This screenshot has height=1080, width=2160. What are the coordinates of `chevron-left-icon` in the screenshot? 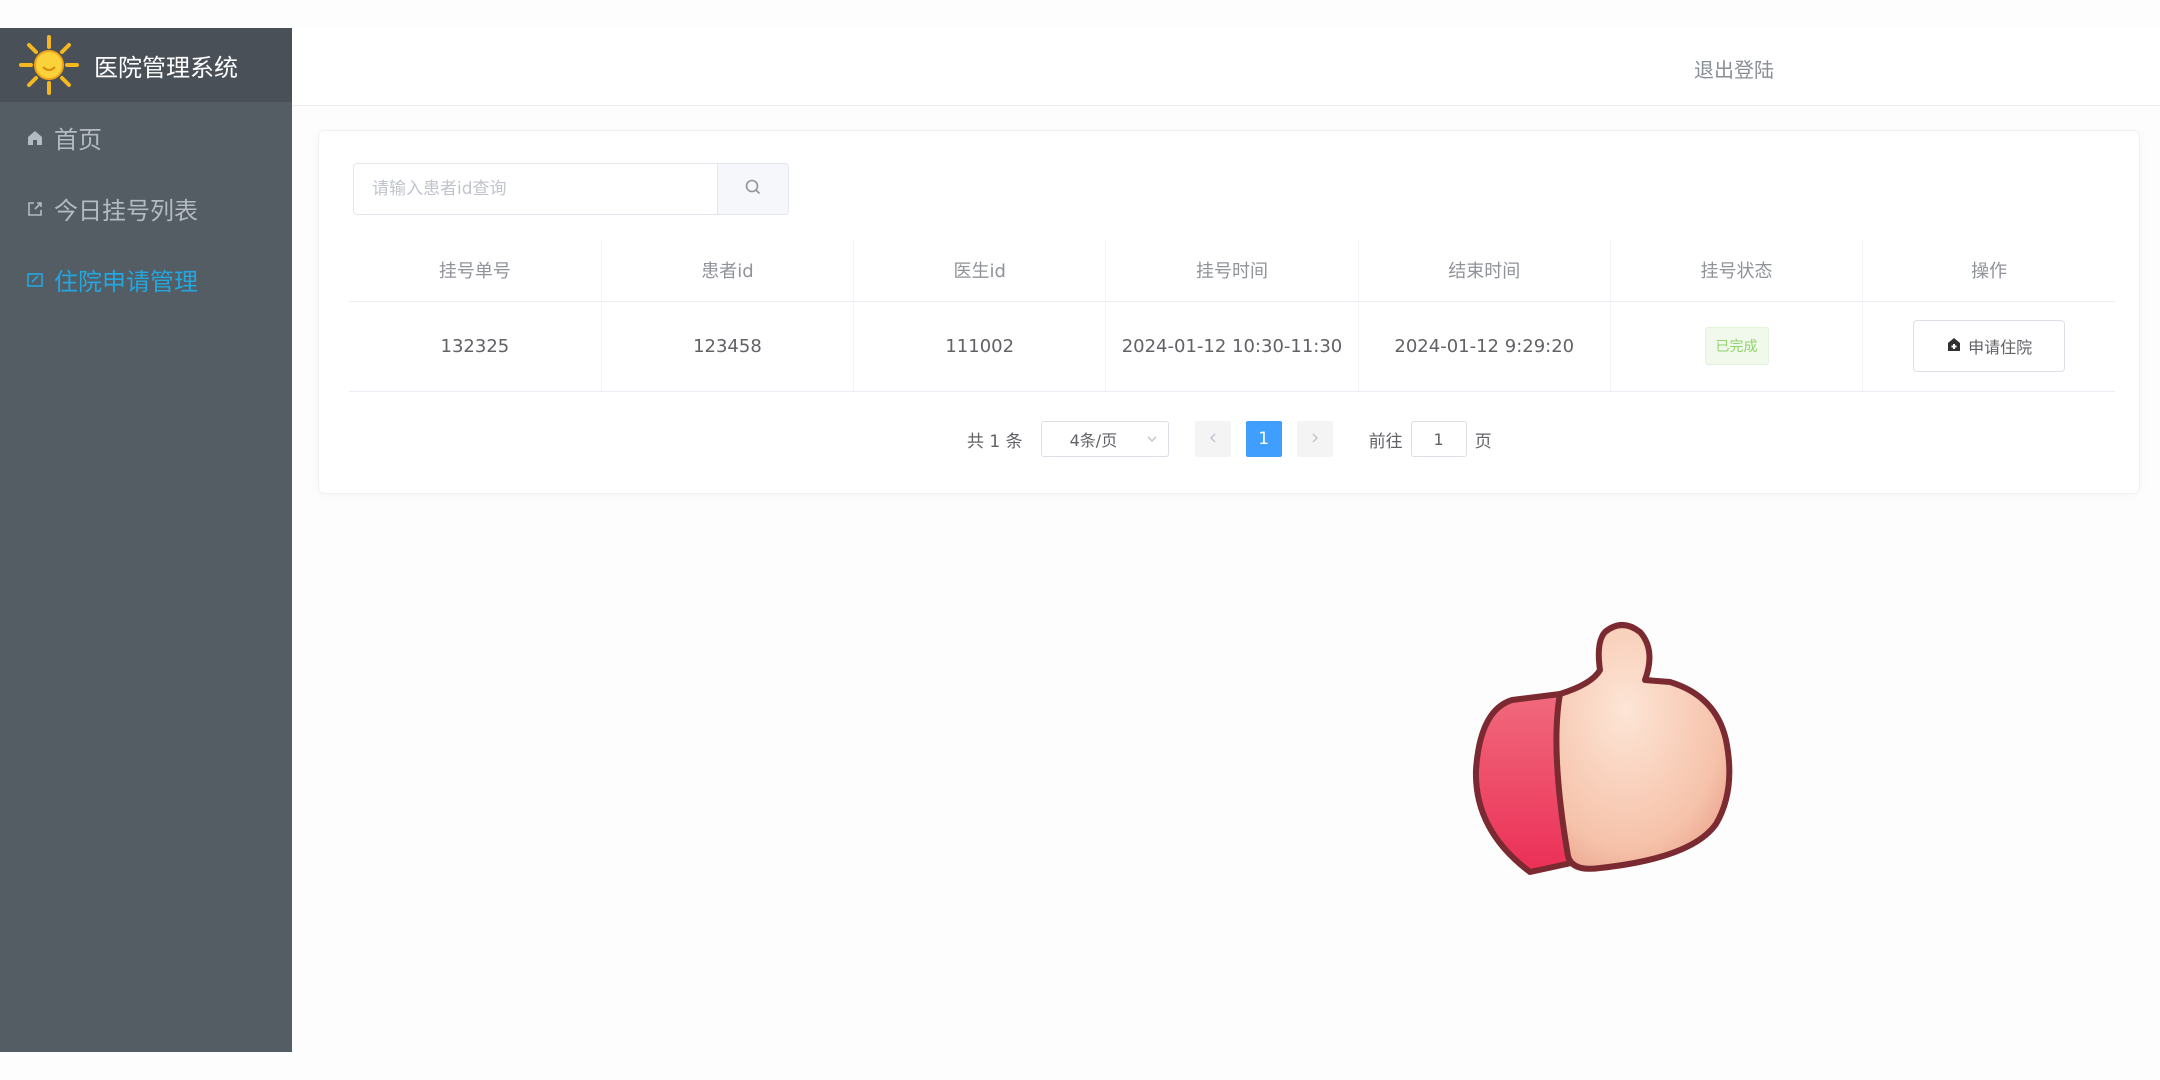 It's located at (1213, 439).